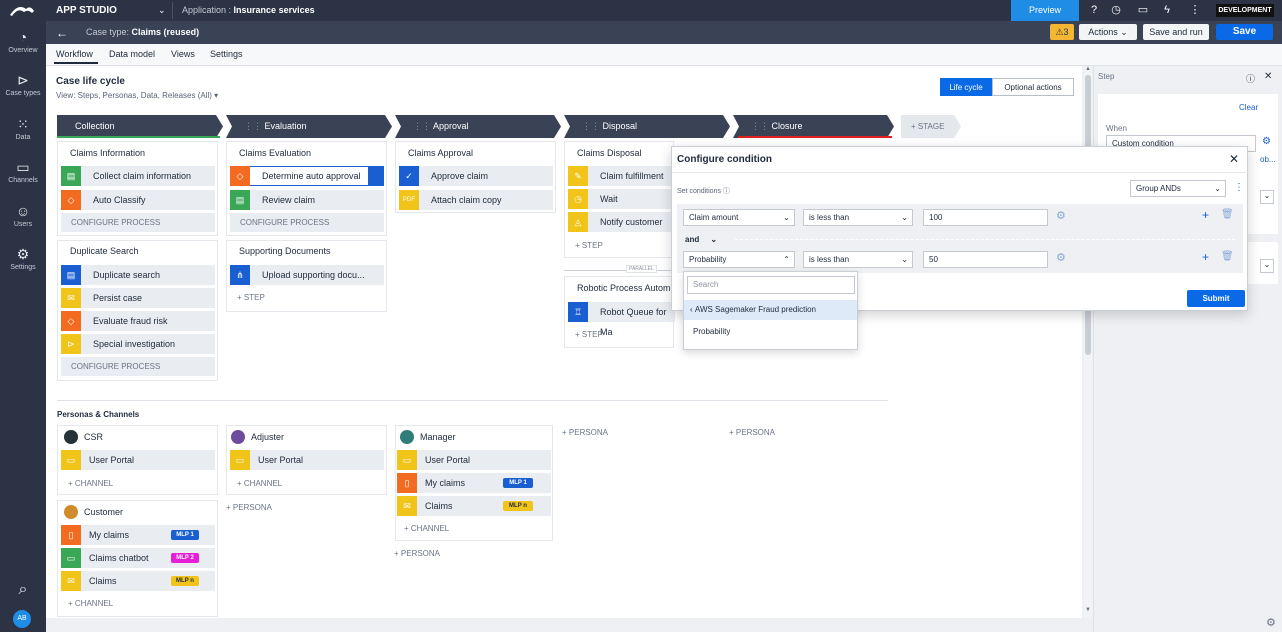 The image size is (1282, 632). I want to click on hierarchy-icon: ⋮, so click(1195, 10).